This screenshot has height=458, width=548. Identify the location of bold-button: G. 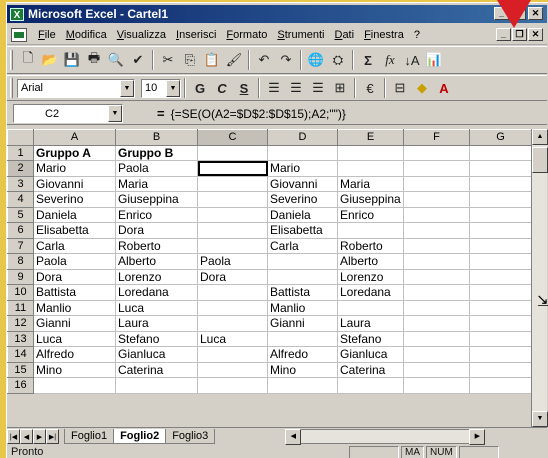
(200, 88).